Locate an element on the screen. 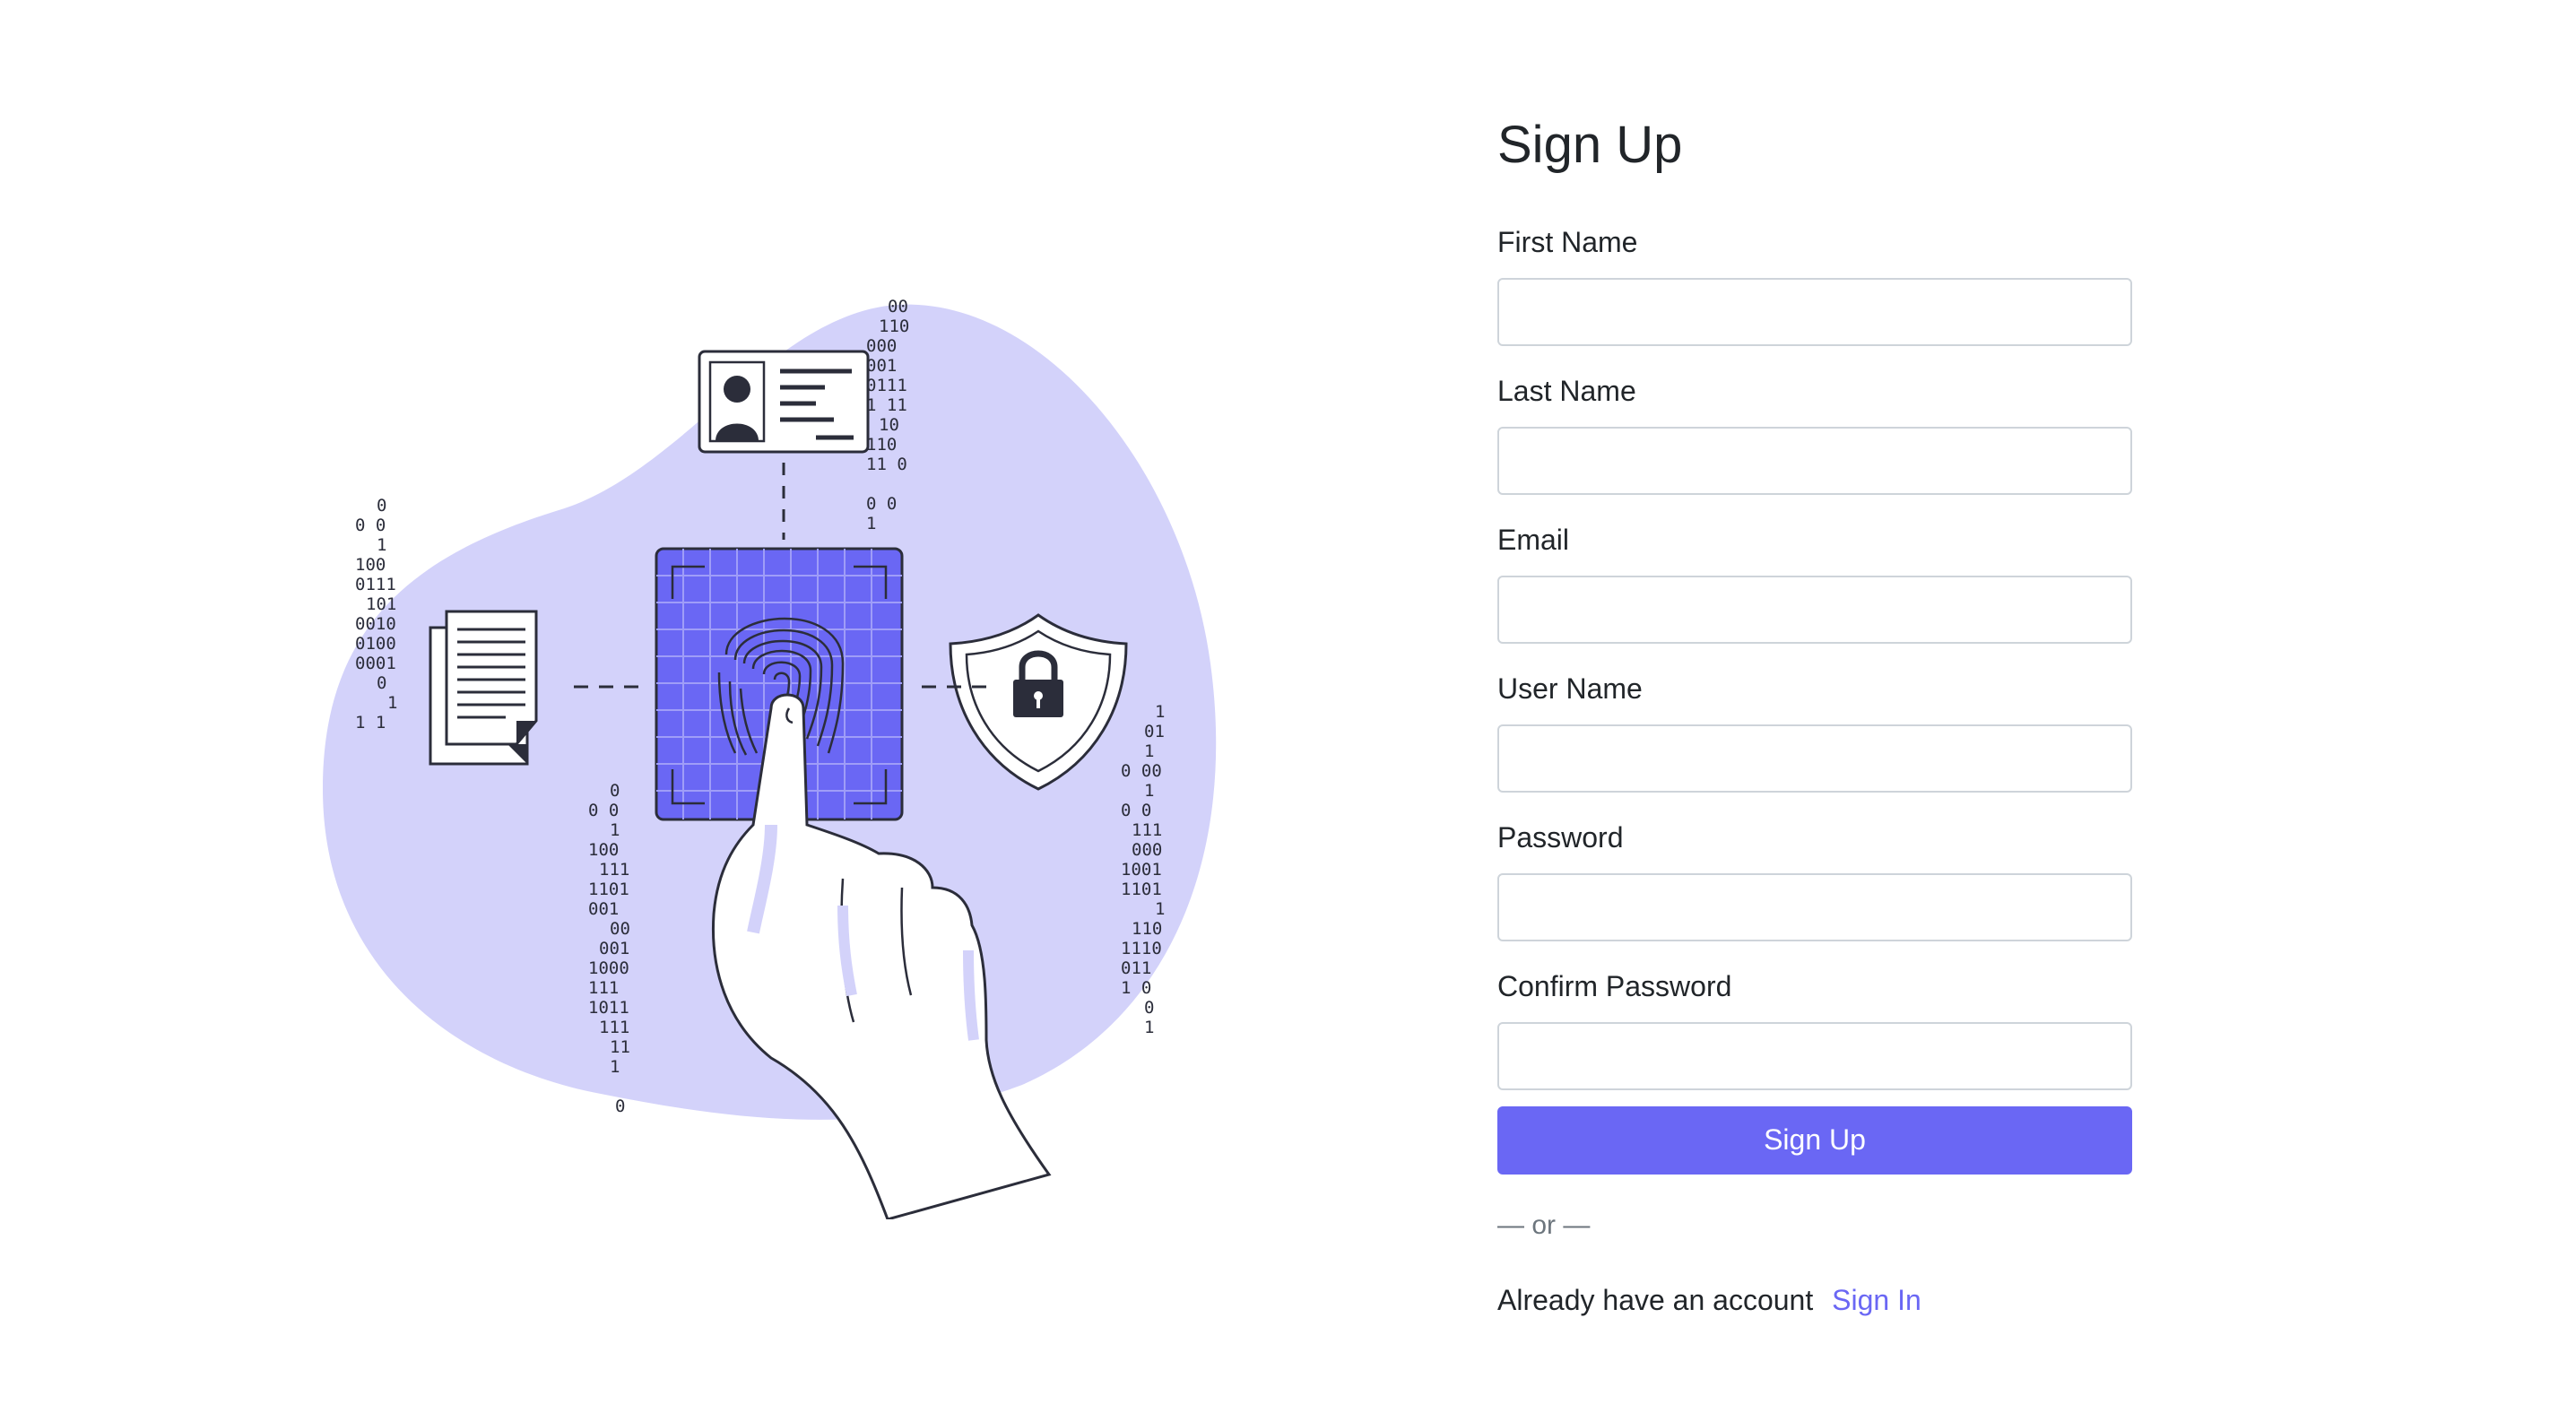 The image size is (2576, 1413). svg-text: 1 0 is located at coordinates (1136, 988).